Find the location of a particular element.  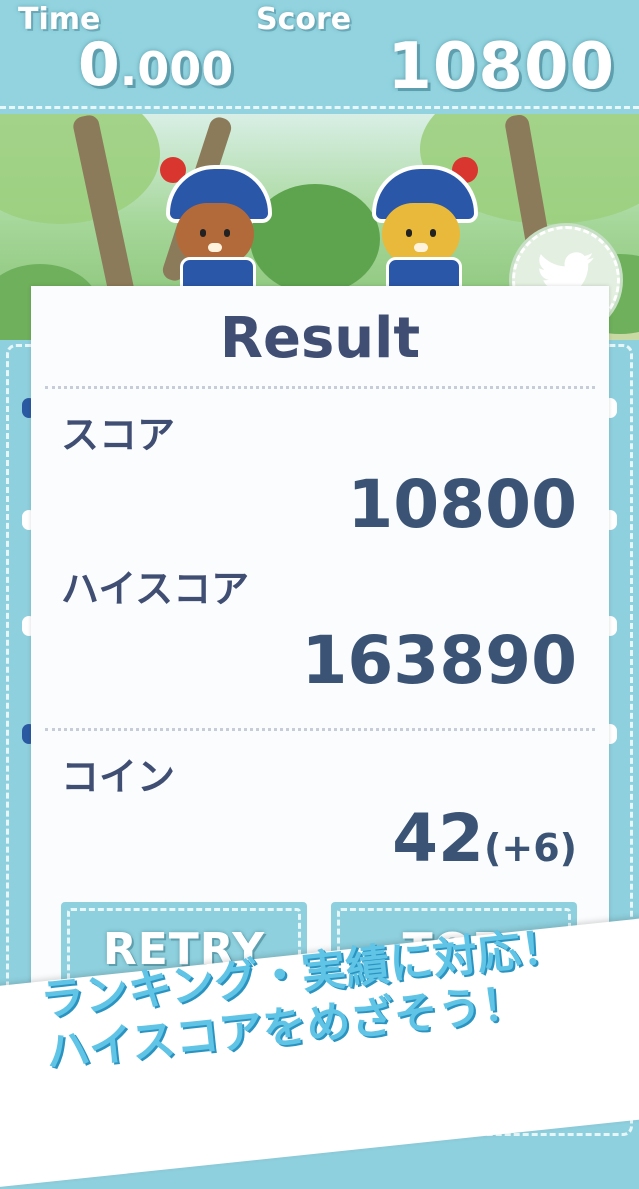

score-label: Score is located at coordinates (304, 19).